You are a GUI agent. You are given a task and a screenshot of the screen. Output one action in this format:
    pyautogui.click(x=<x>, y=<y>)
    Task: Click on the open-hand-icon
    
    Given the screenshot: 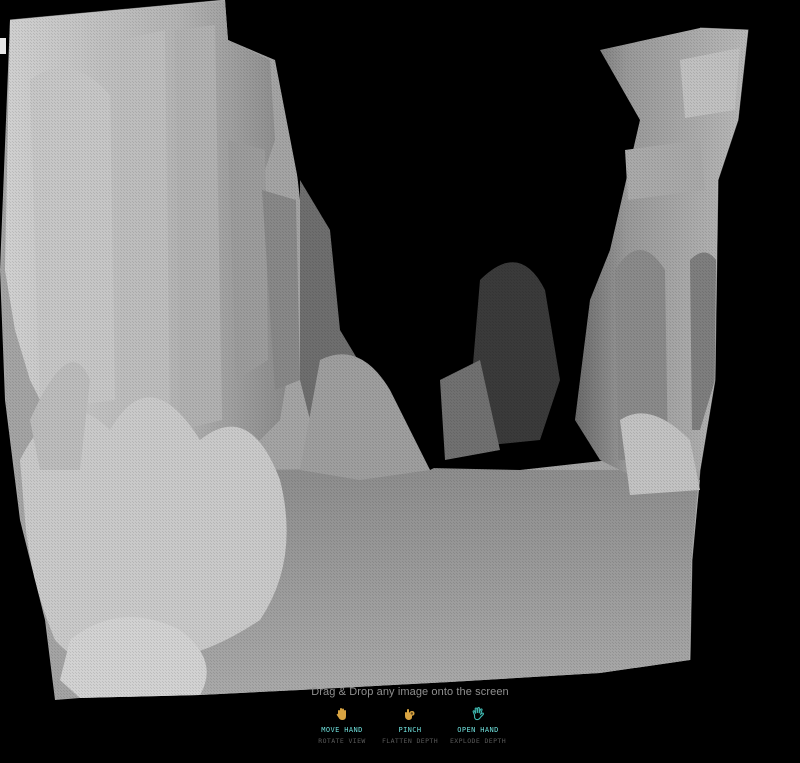 What is the action you would take?
    pyautogui.click(x=478, y=714)
    